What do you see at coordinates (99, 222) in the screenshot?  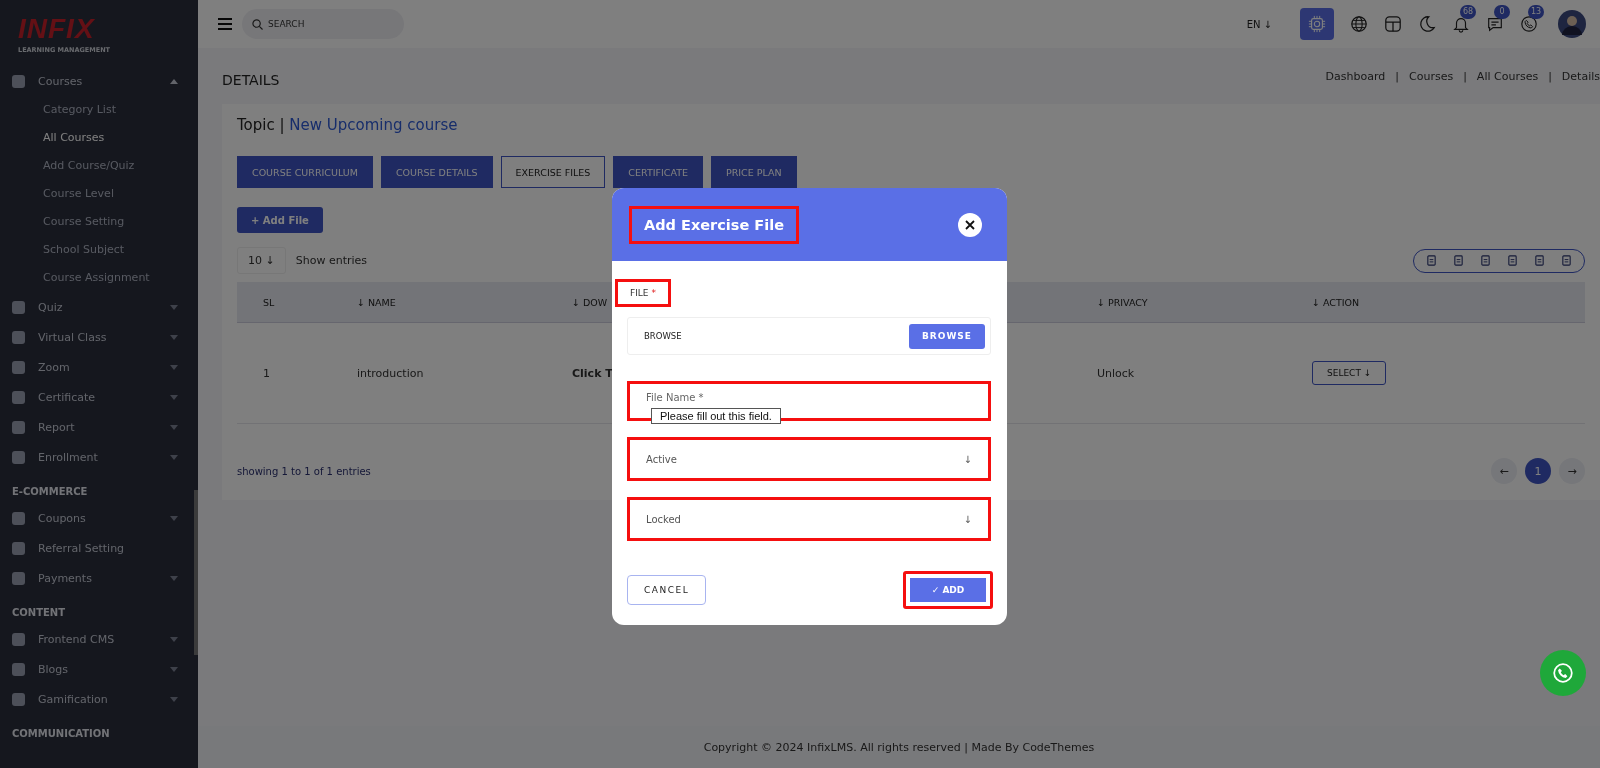 I see `sidebar-subitem: Course Setting` at bounding box center [99, 222].